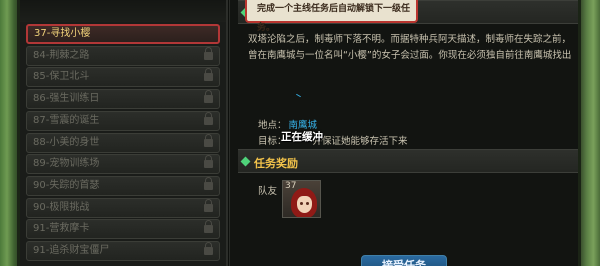 Image resolution: width=600 pixels, height=266 pixels. Describe the element at coordinates (62, 33) in the screenshot. I see `quest-list-item-label: 37-寻找小樱` at that location.